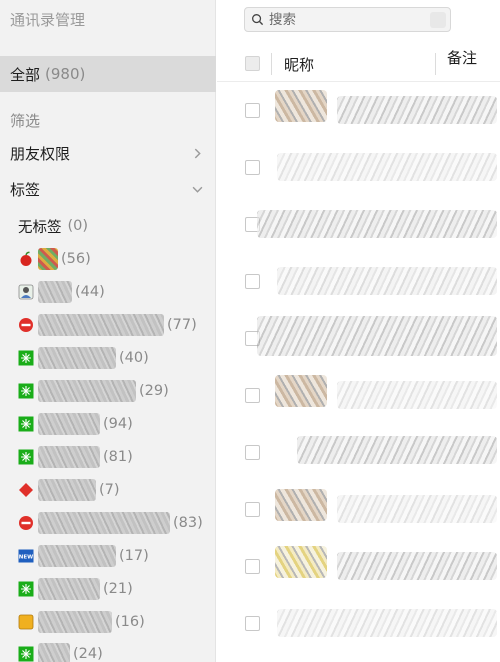 This screenshot has height=662, width=500. What do you see at coordinates (118, 589) in the screenshot?
I see `tag-count: (21)` at bounding box center [118, 589].